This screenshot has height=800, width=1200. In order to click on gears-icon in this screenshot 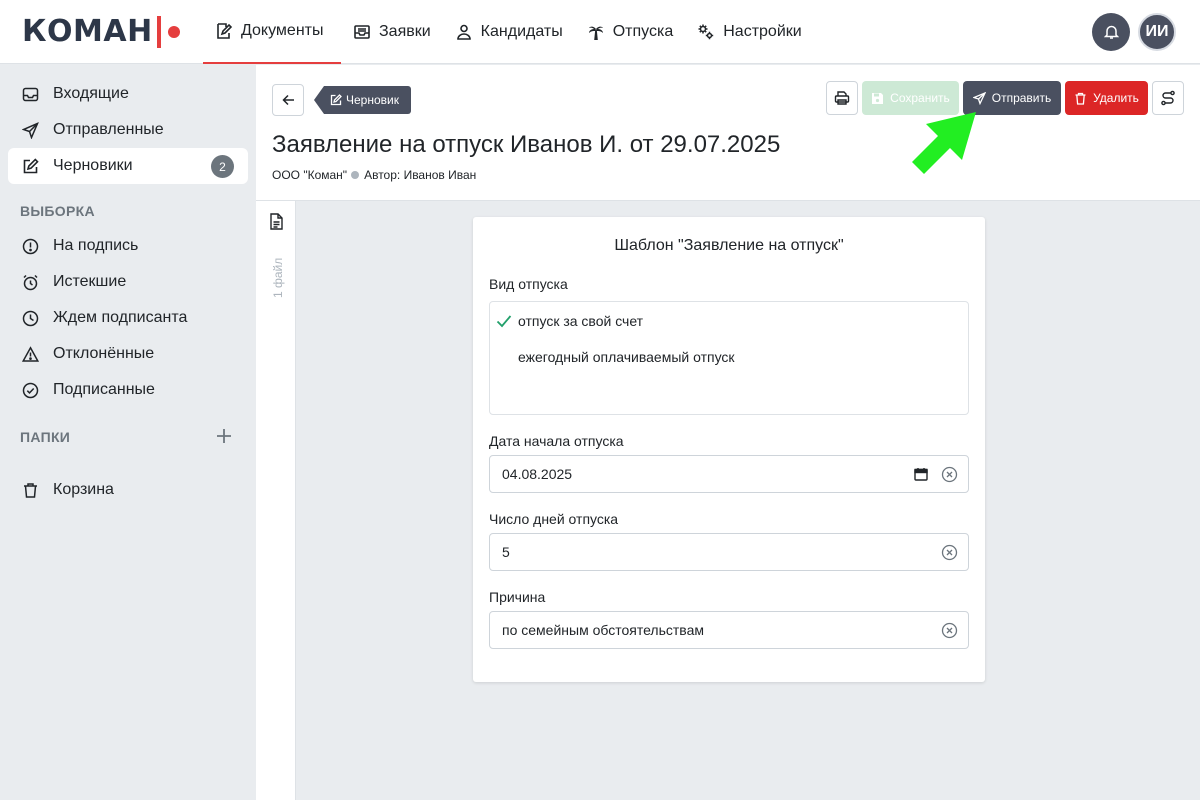, I will do `click(706, 32)`.